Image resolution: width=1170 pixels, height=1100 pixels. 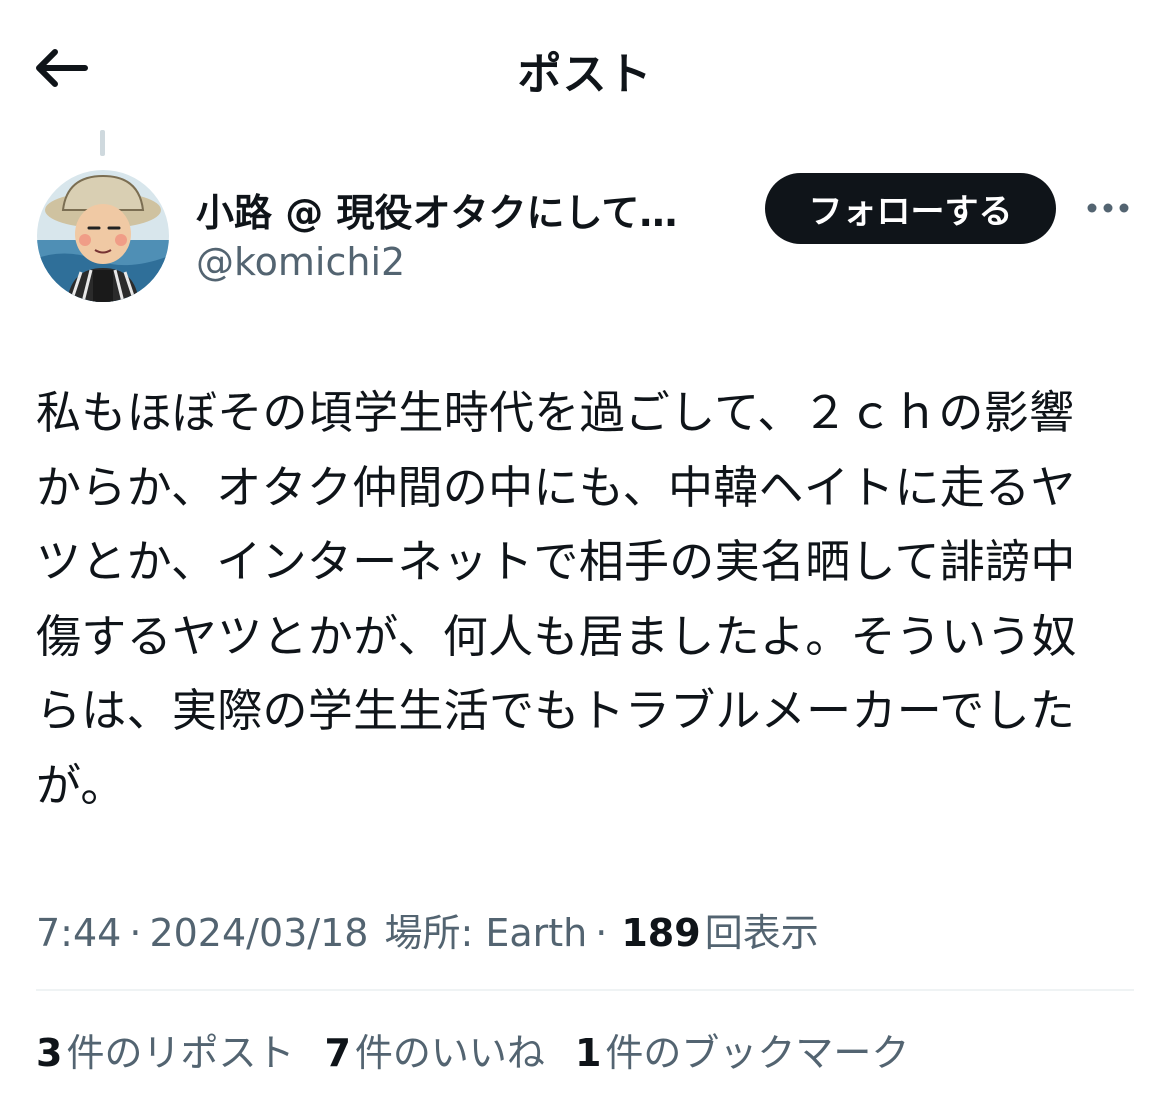 What do you see at coordinates (449, 1053) in the screenshot?
I see `likes-label: 件のいいね` at bounding box center [449, 1053].